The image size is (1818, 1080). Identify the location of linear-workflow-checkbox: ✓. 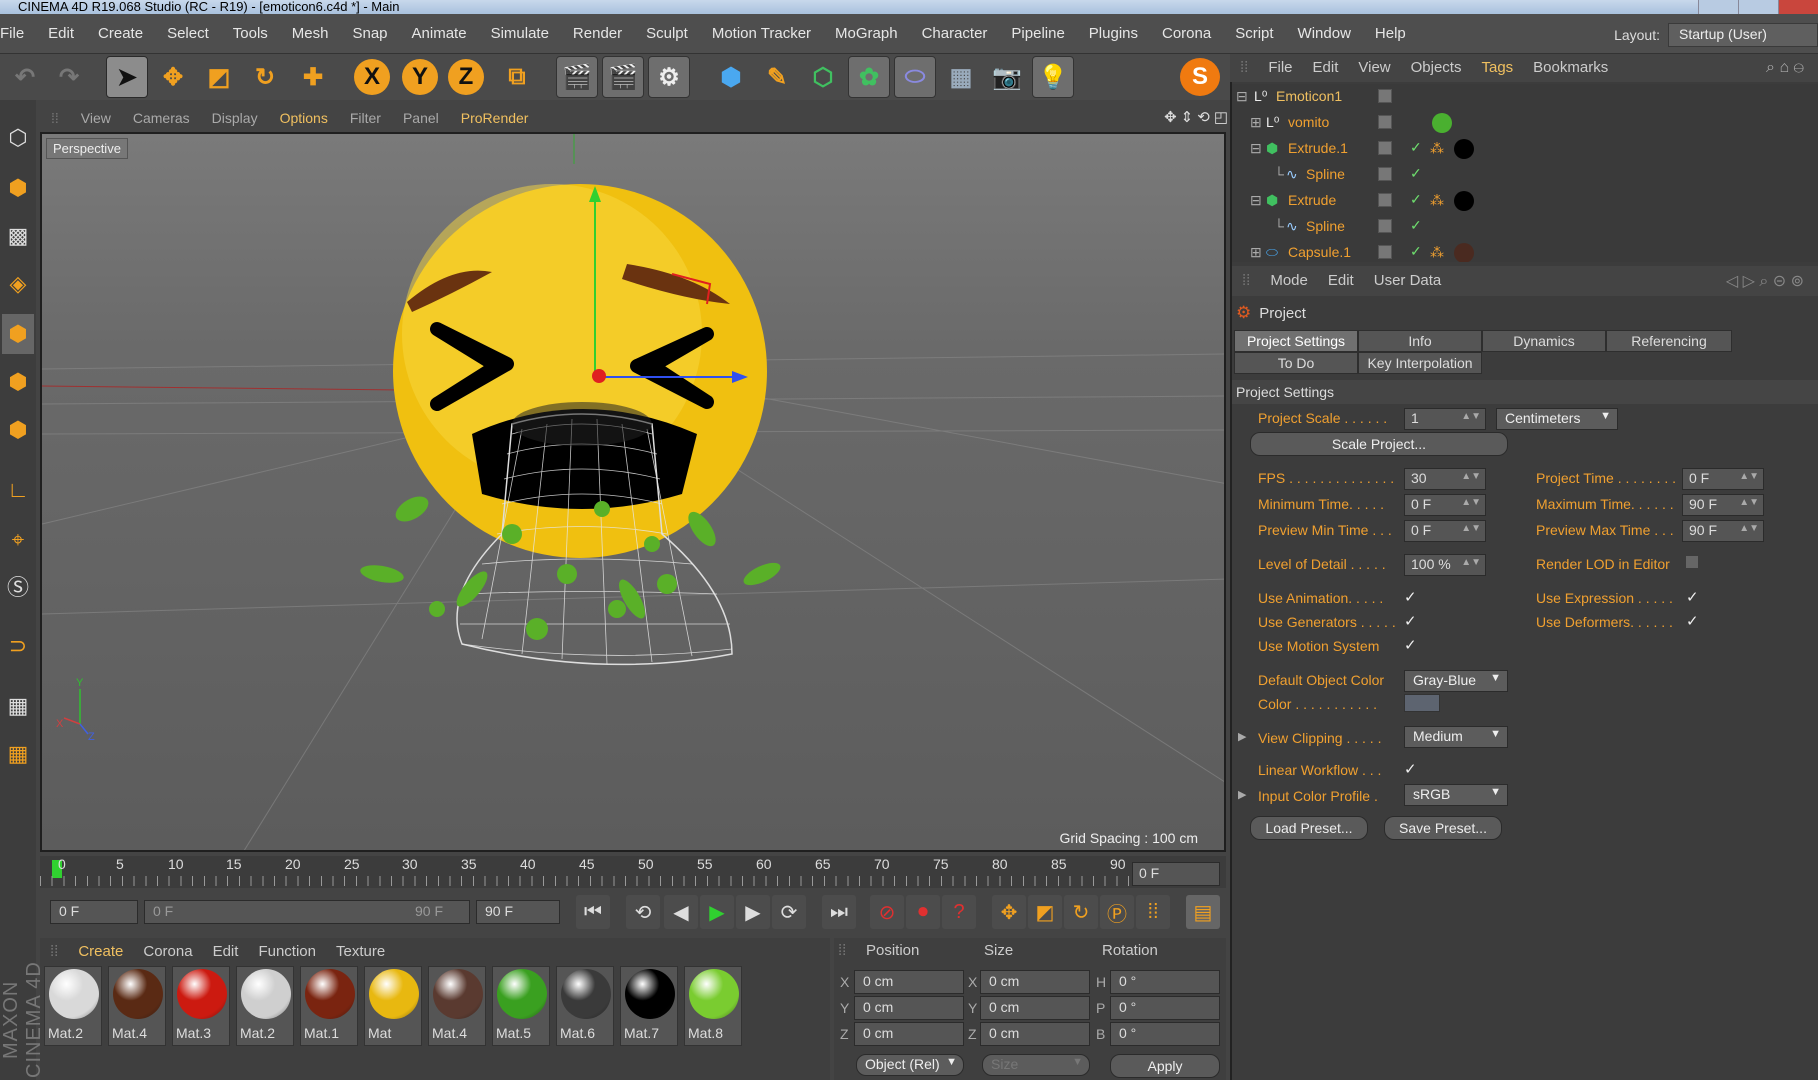
(1412, 770).